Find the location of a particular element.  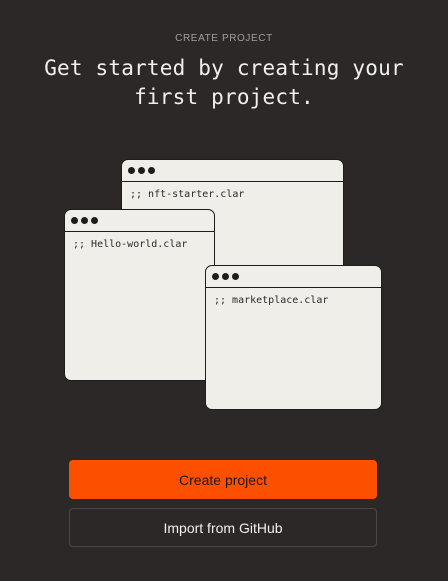

window-filename: ;; Hello-world.clar is located at coordinates (130, 244).